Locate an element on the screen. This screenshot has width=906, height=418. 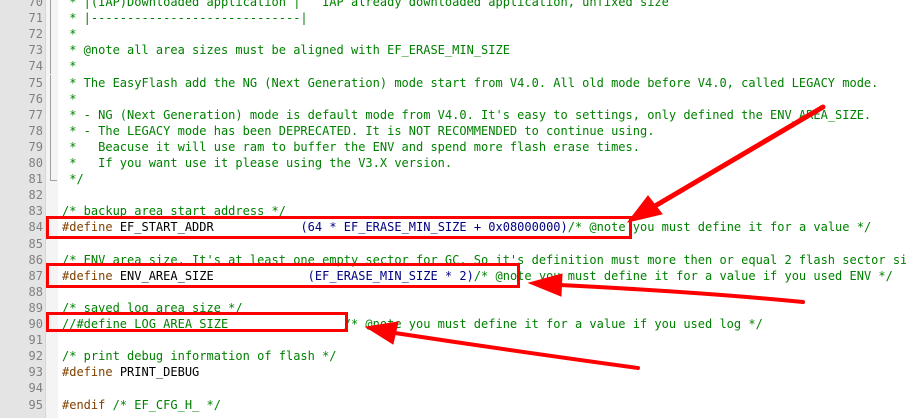
code-line: 94 is located at coordinates (453, 388).